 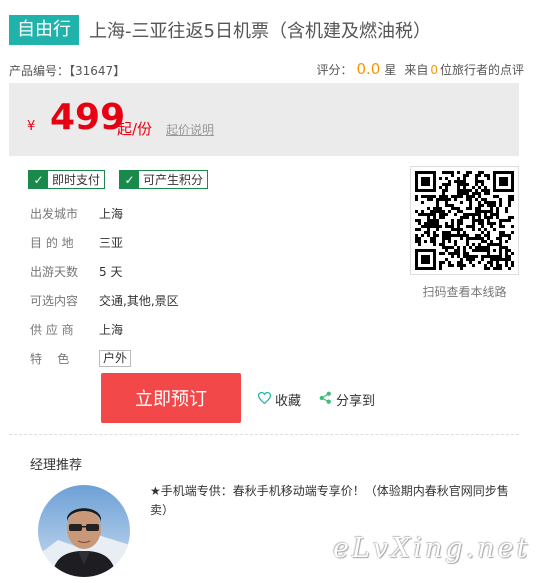 I want to click on info-value: 5 天, so click(x=111, y=272).